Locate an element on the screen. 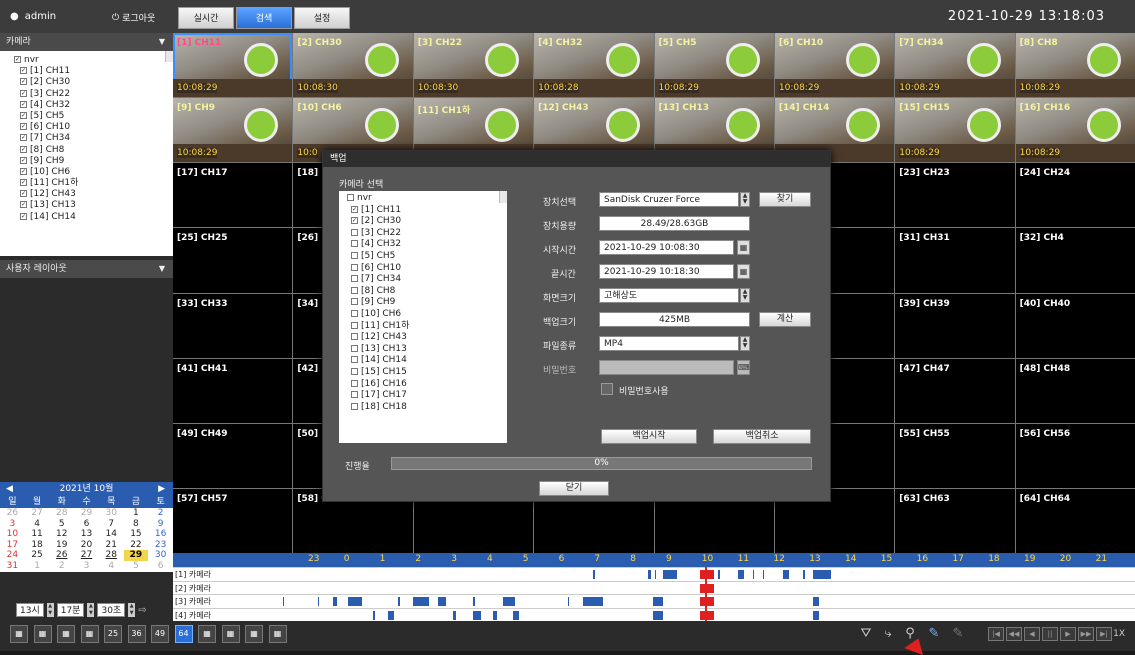 The image size is (1135, 655). step-back-icon: ◀ is located at coordinates (1032, 634).